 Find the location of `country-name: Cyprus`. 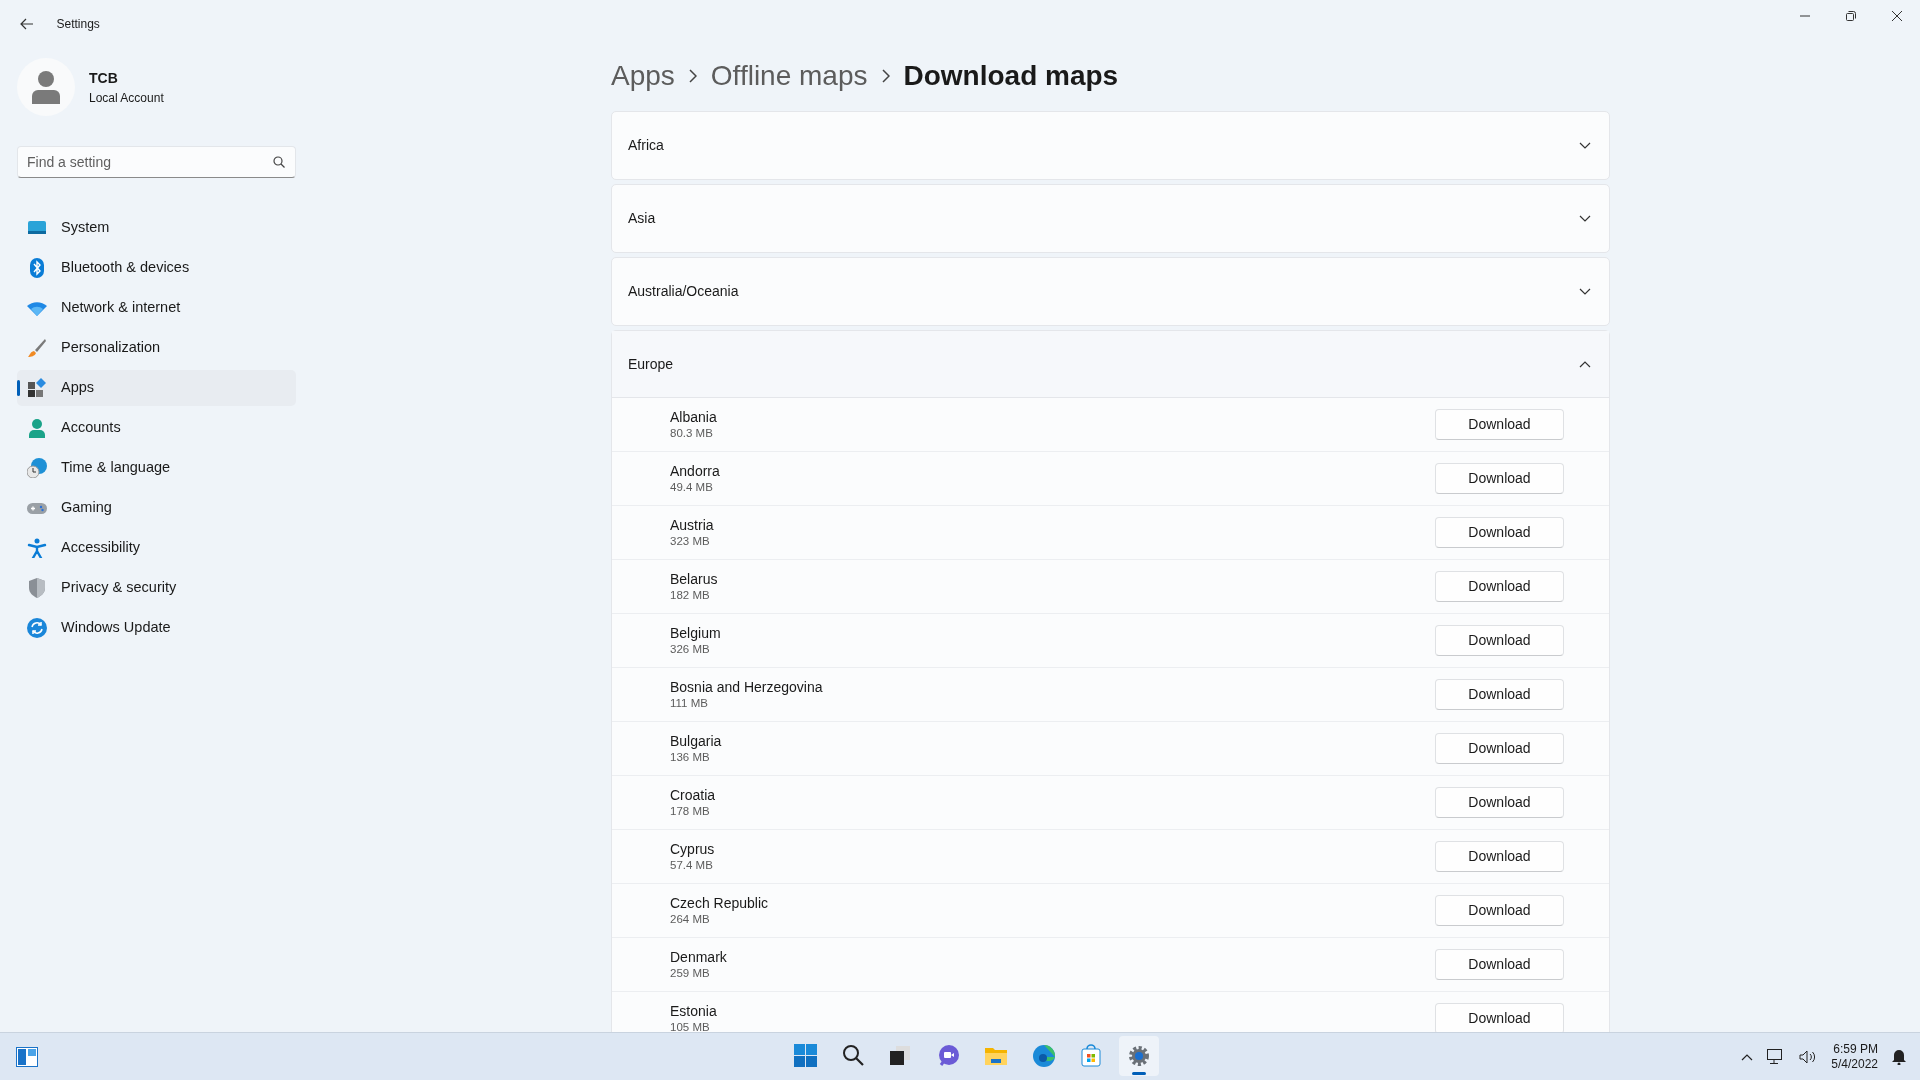

country-name: Cyprus is located at coordinates (692, 849).